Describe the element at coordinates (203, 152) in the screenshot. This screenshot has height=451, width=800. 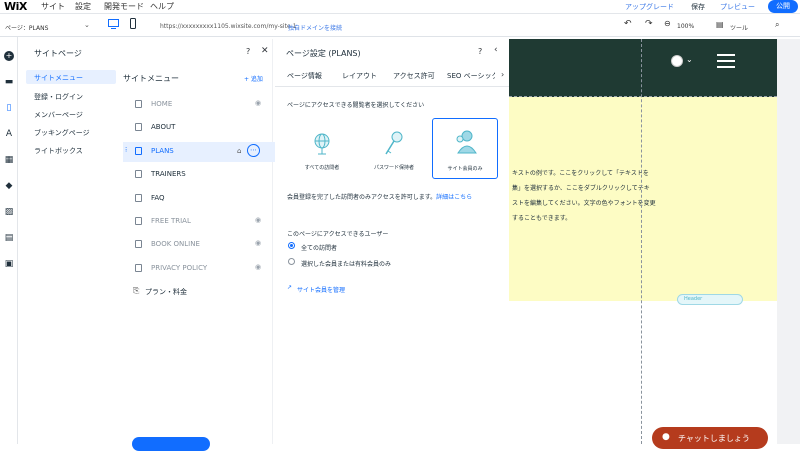
I see `page-item-plans: ⁝ PLANS ⌂ ⋯` at that location.